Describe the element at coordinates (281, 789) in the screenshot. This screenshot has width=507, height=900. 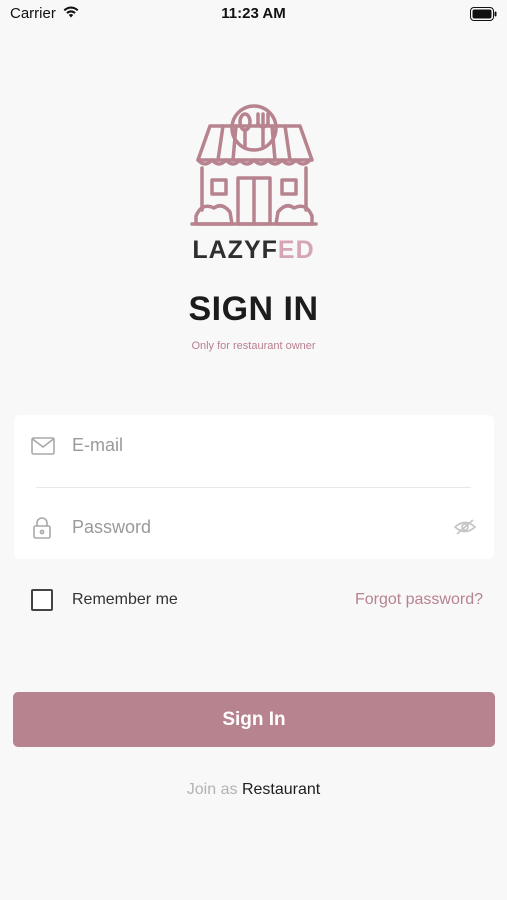
I see `join-restaurant-link: Restaurant` at that location.